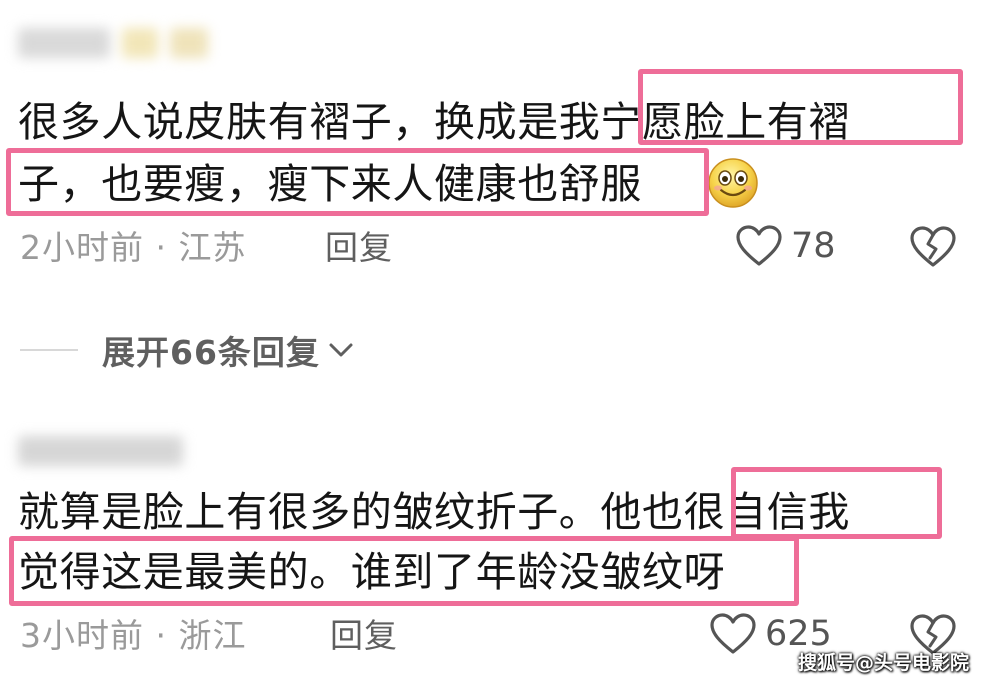 Image resolution: width=991 pixels, height=685 pixels. What do you see at coordinates (330, 184) in the screenshot?
I see `comment-text-line: 子，也要瘦，瘦下来人健康也舒服` at bounding box center [330, 184].